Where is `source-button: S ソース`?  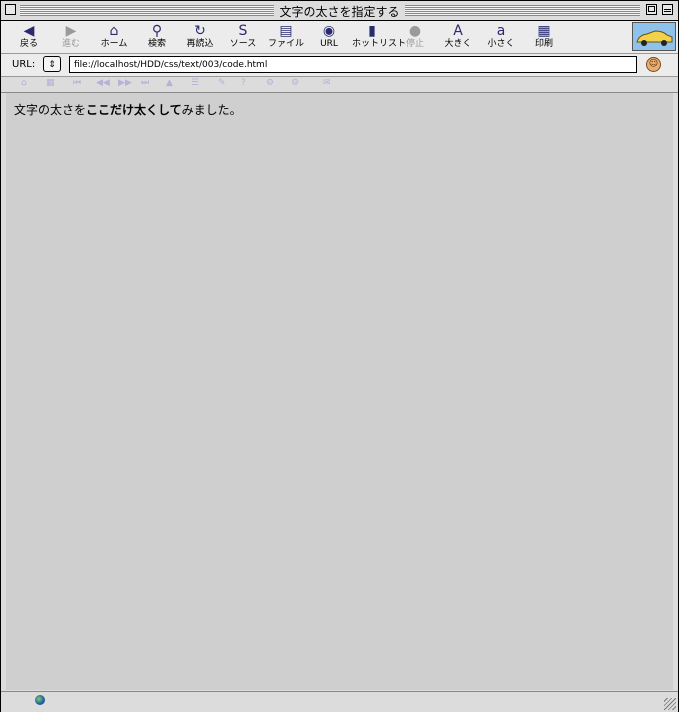
source-button: S ソース is located at coordinates (243, 38).